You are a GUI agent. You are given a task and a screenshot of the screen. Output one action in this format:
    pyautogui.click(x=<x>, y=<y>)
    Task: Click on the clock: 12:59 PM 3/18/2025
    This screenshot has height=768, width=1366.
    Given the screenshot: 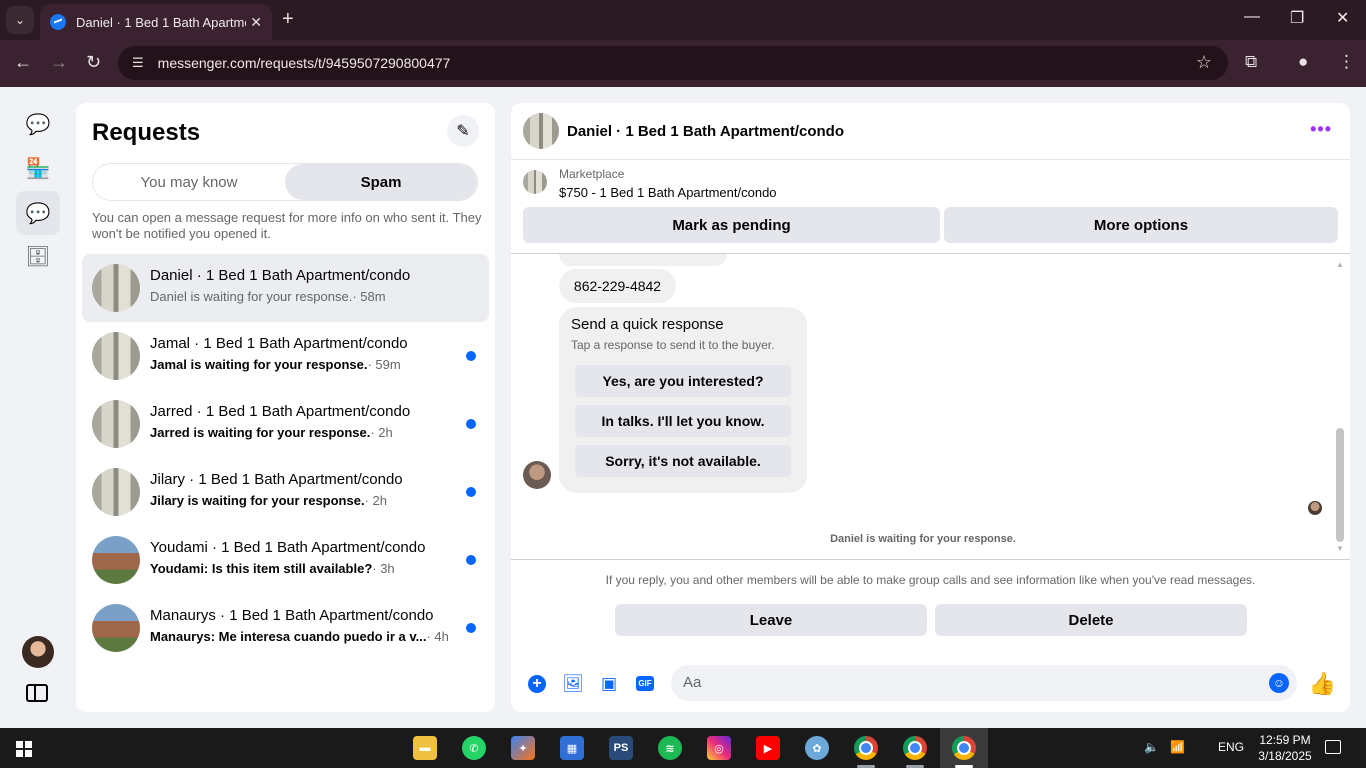 What is the action you would take?
    pyautogui.click(x=1285, y=748)
    